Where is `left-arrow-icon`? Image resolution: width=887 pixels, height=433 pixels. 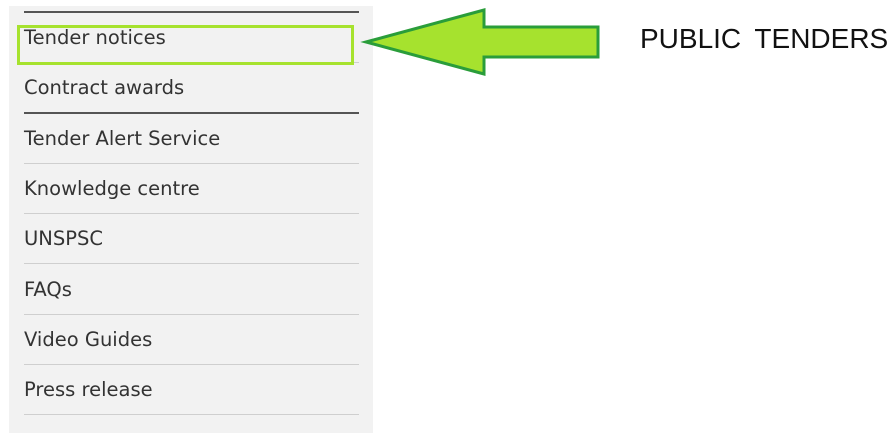
left-arrow-icon is located at coordinates (480, 42).